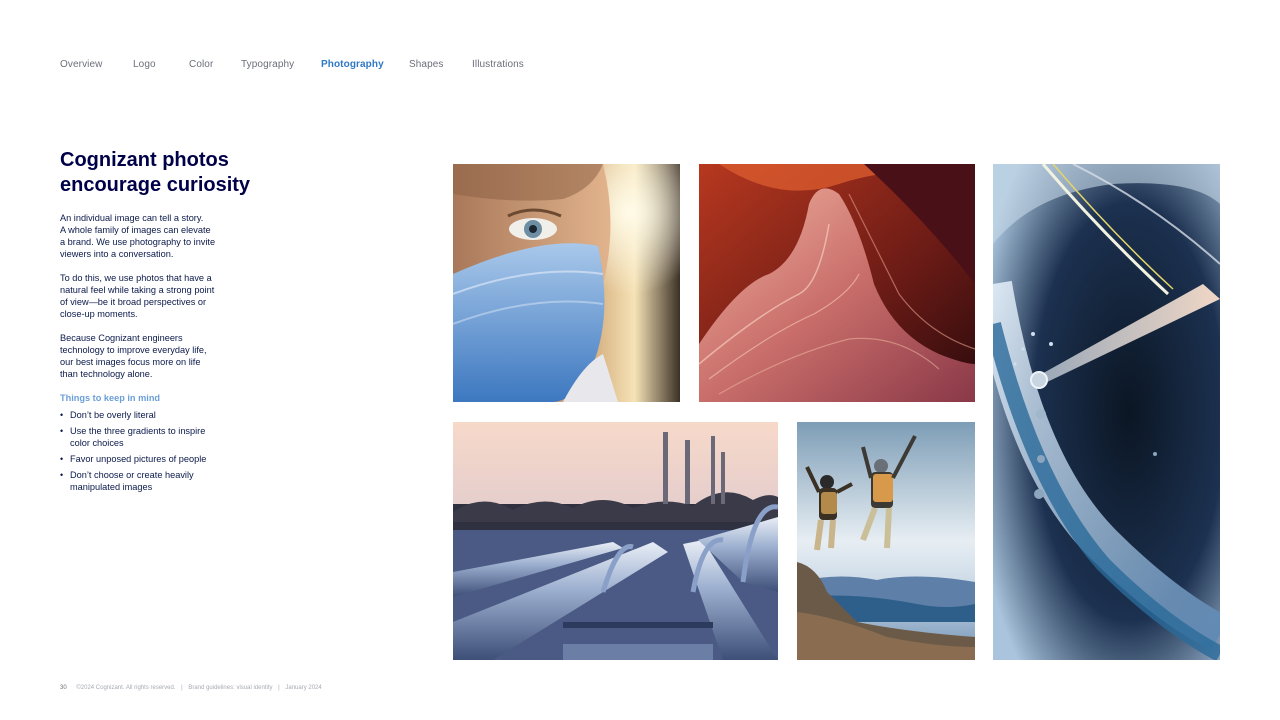 The image size is (1280, 720). Describe the element at coordinates (106, 374) in the screenshot. I see `paragraph-line: than technology alone.` at that location.